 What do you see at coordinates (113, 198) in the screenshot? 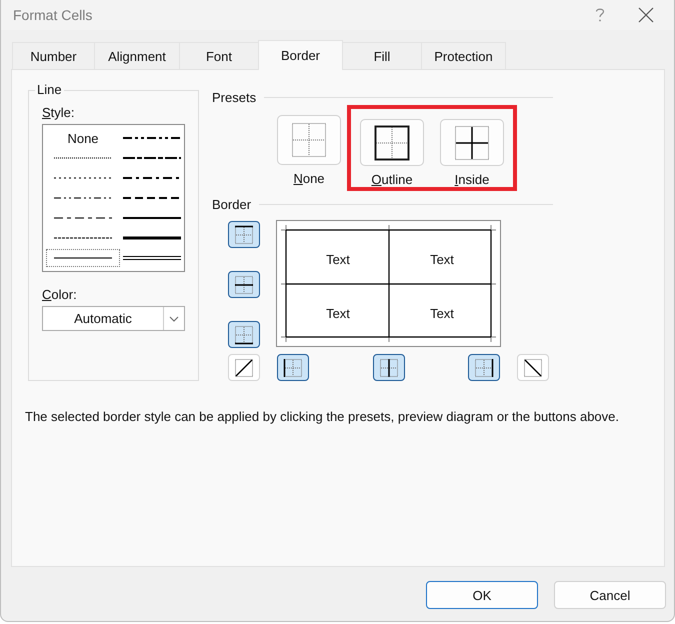
I see `line-style-list: None` at bounding box center [113, 198].